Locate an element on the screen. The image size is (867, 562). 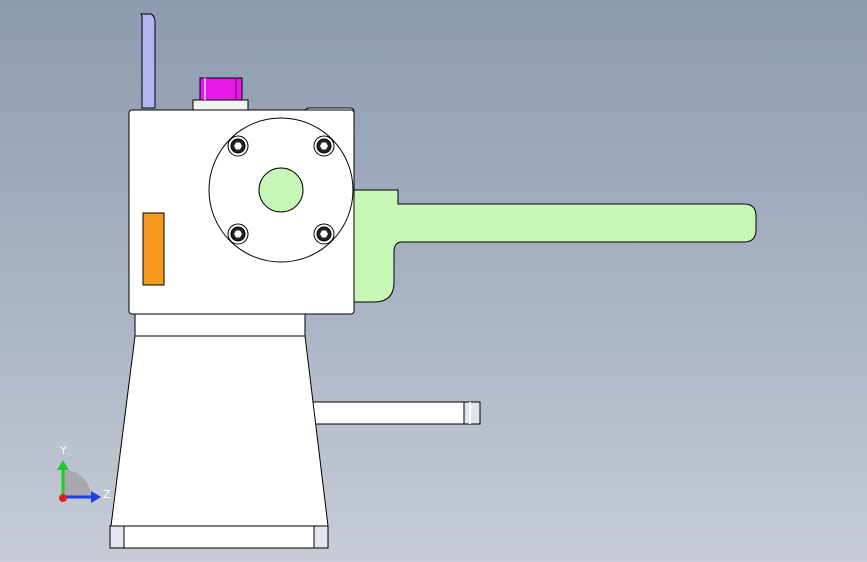
z-axis-label: Z is located at coordinates (107, 494).